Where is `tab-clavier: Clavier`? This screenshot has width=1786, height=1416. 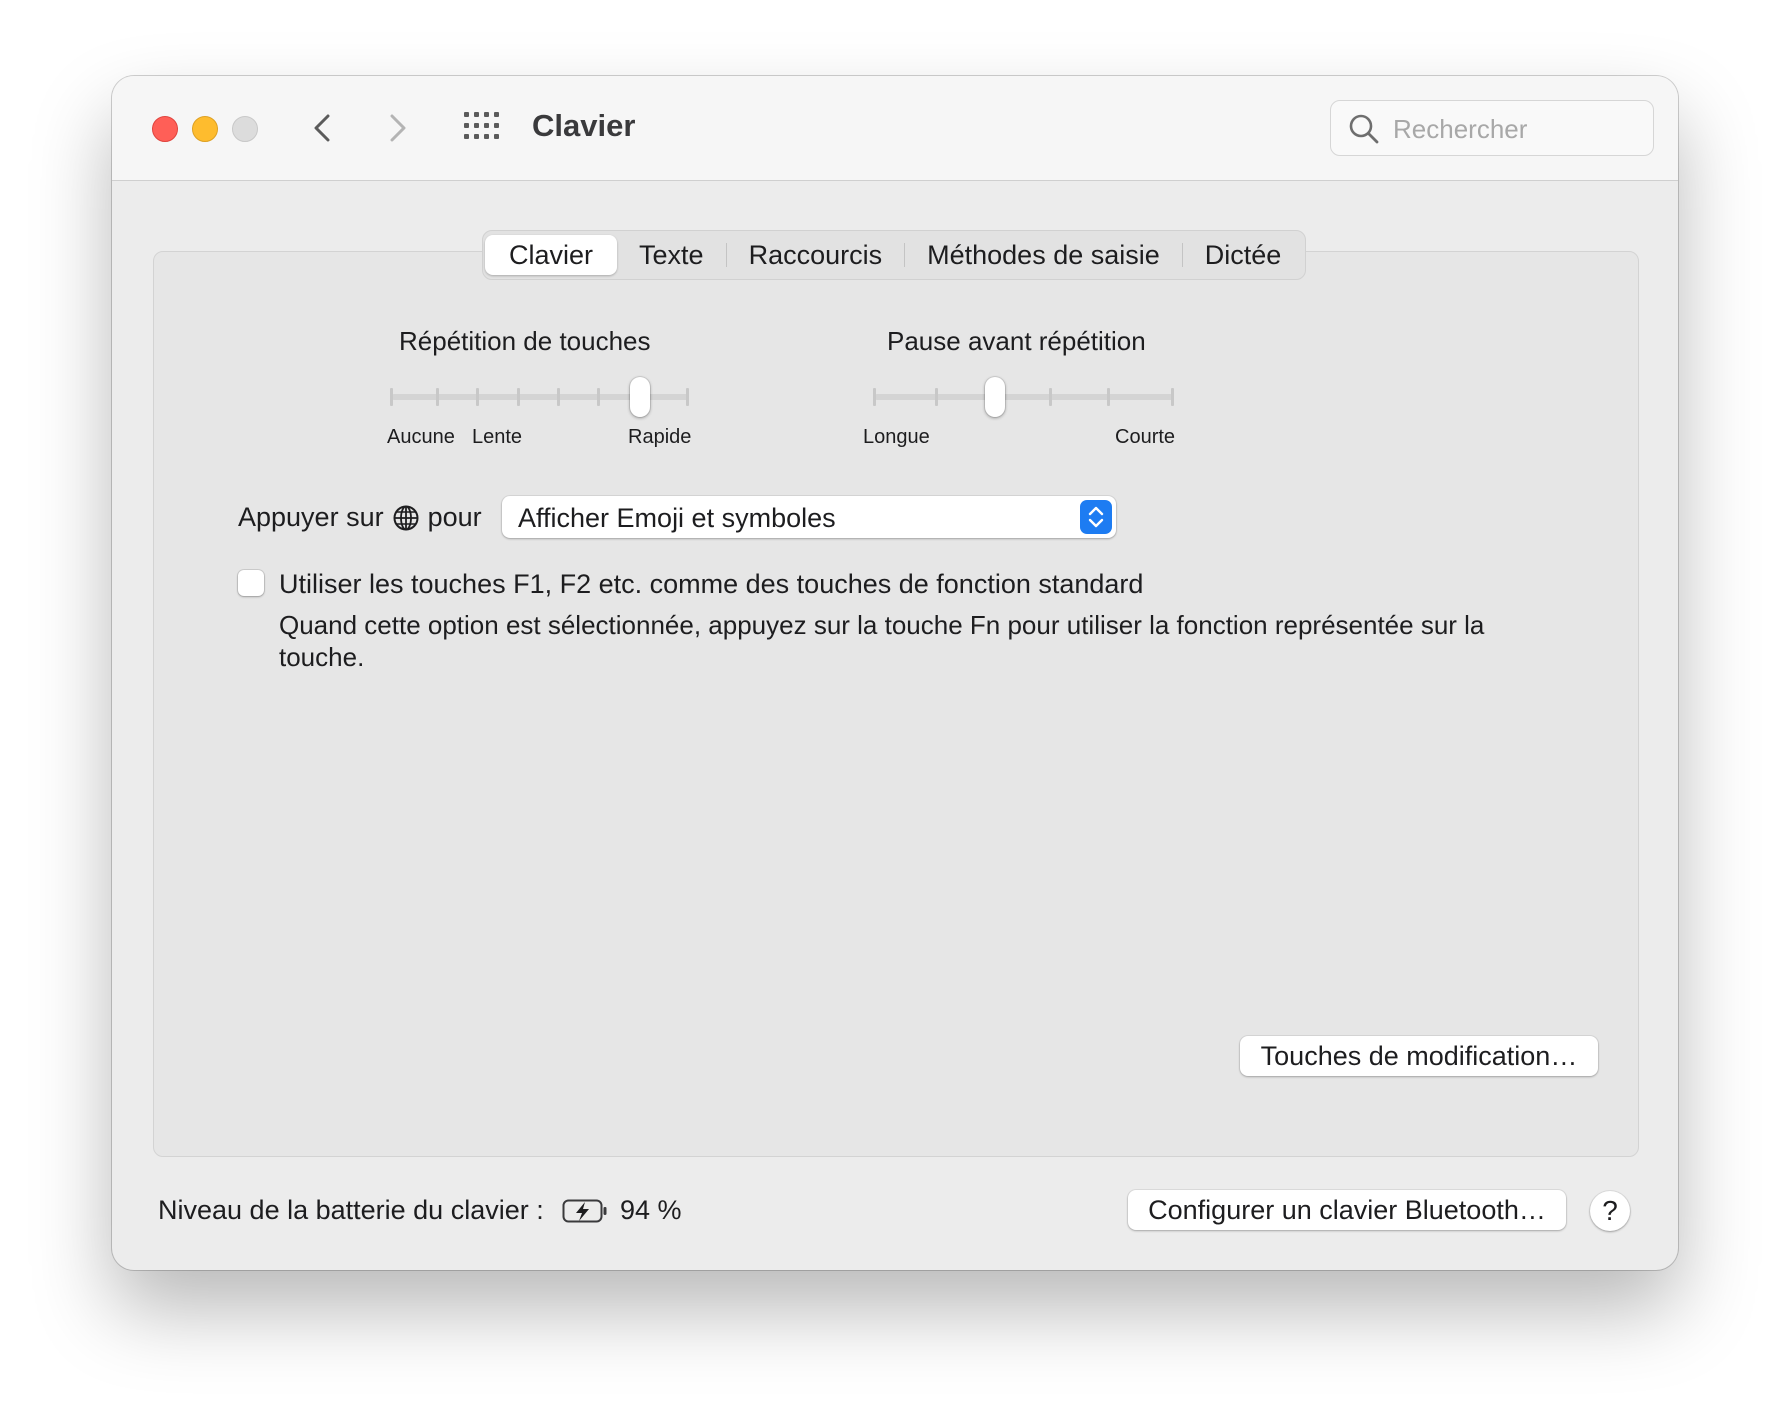
tab-clavier: Clavier is located at coordinates (551, 255).